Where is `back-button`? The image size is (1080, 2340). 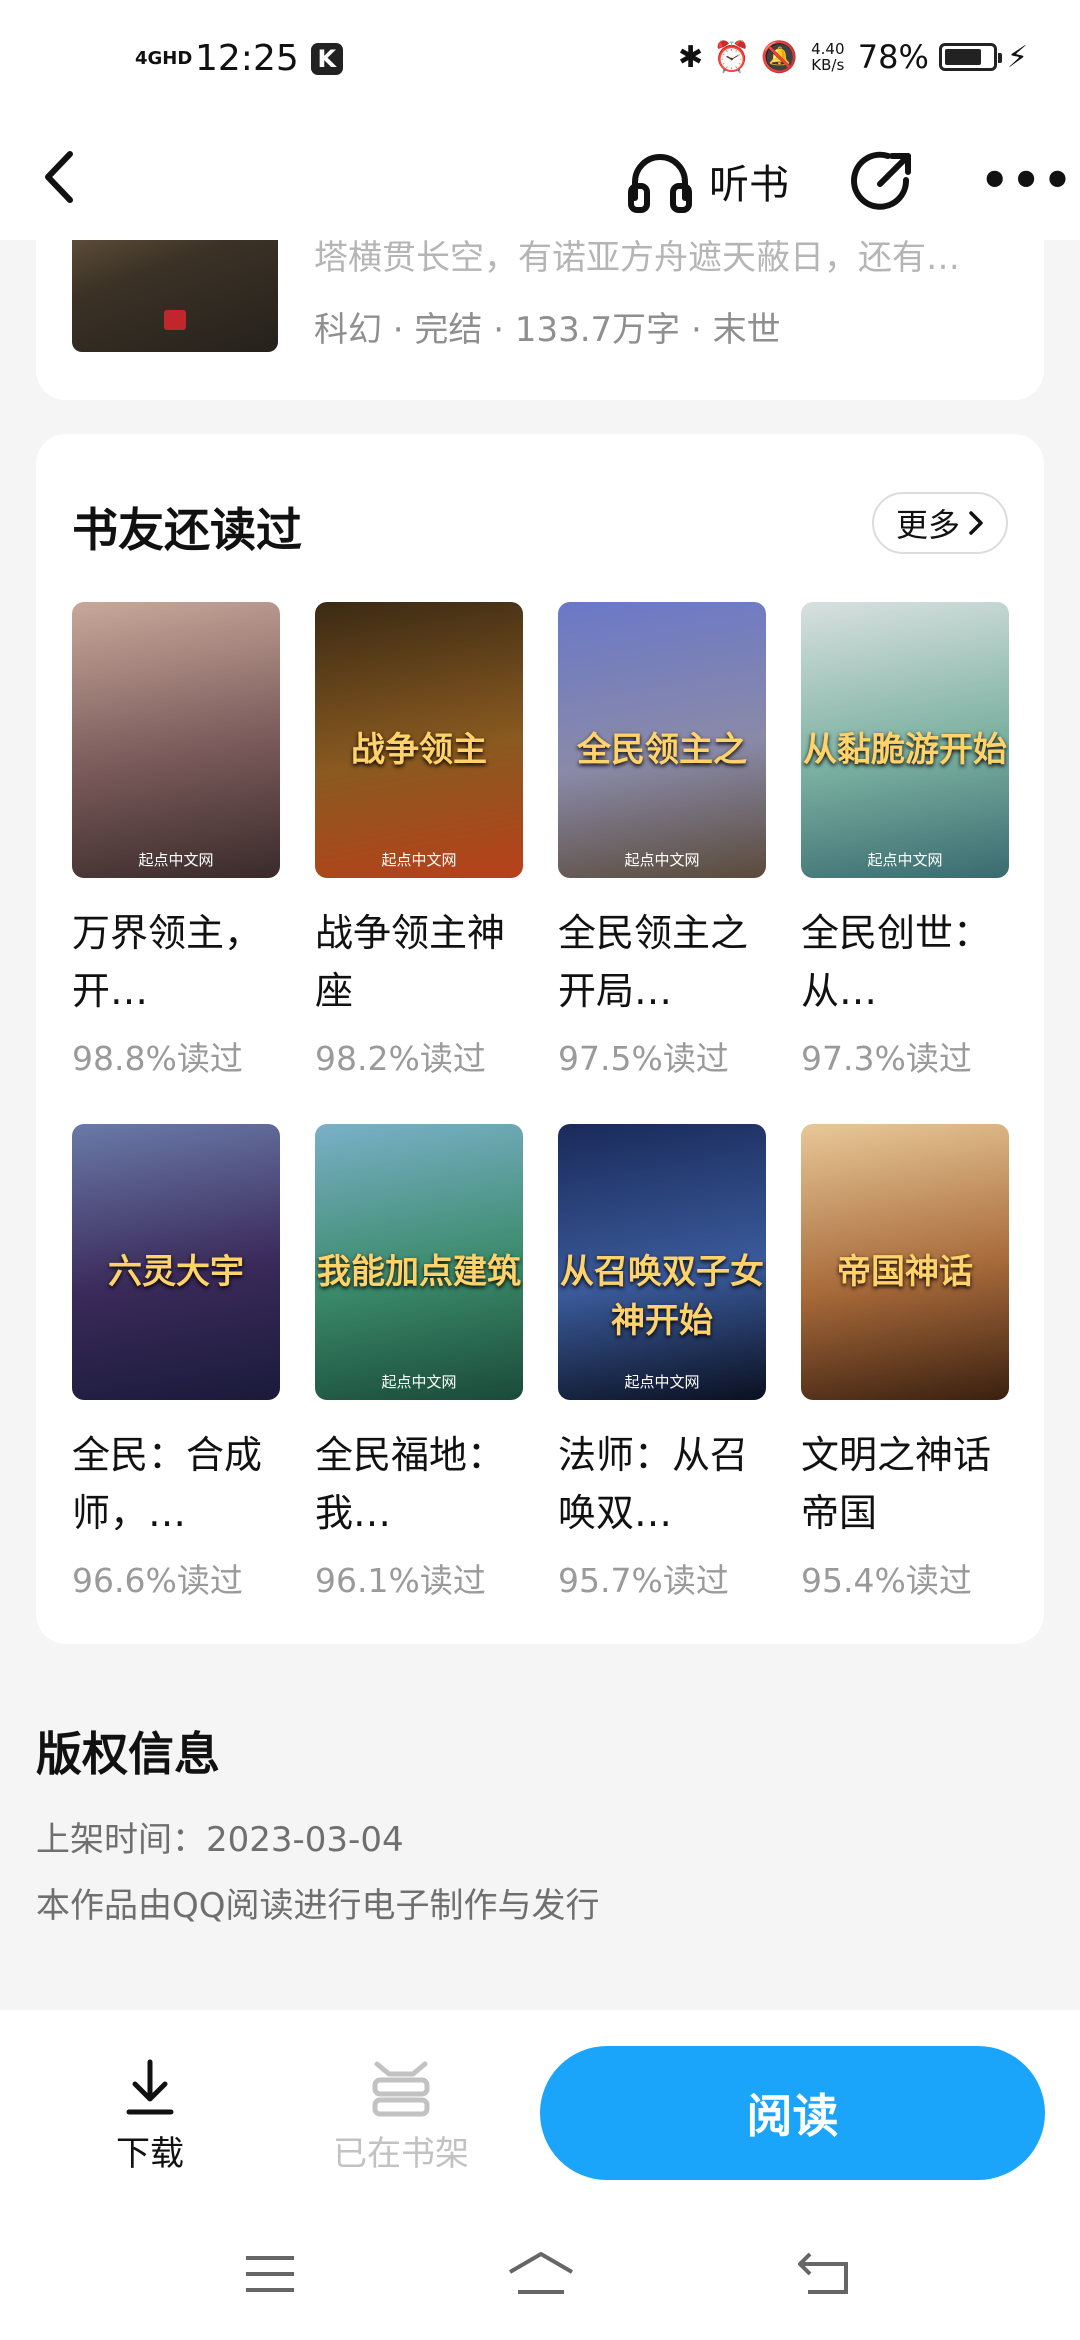 back-button is located at coordinates (60, 177).